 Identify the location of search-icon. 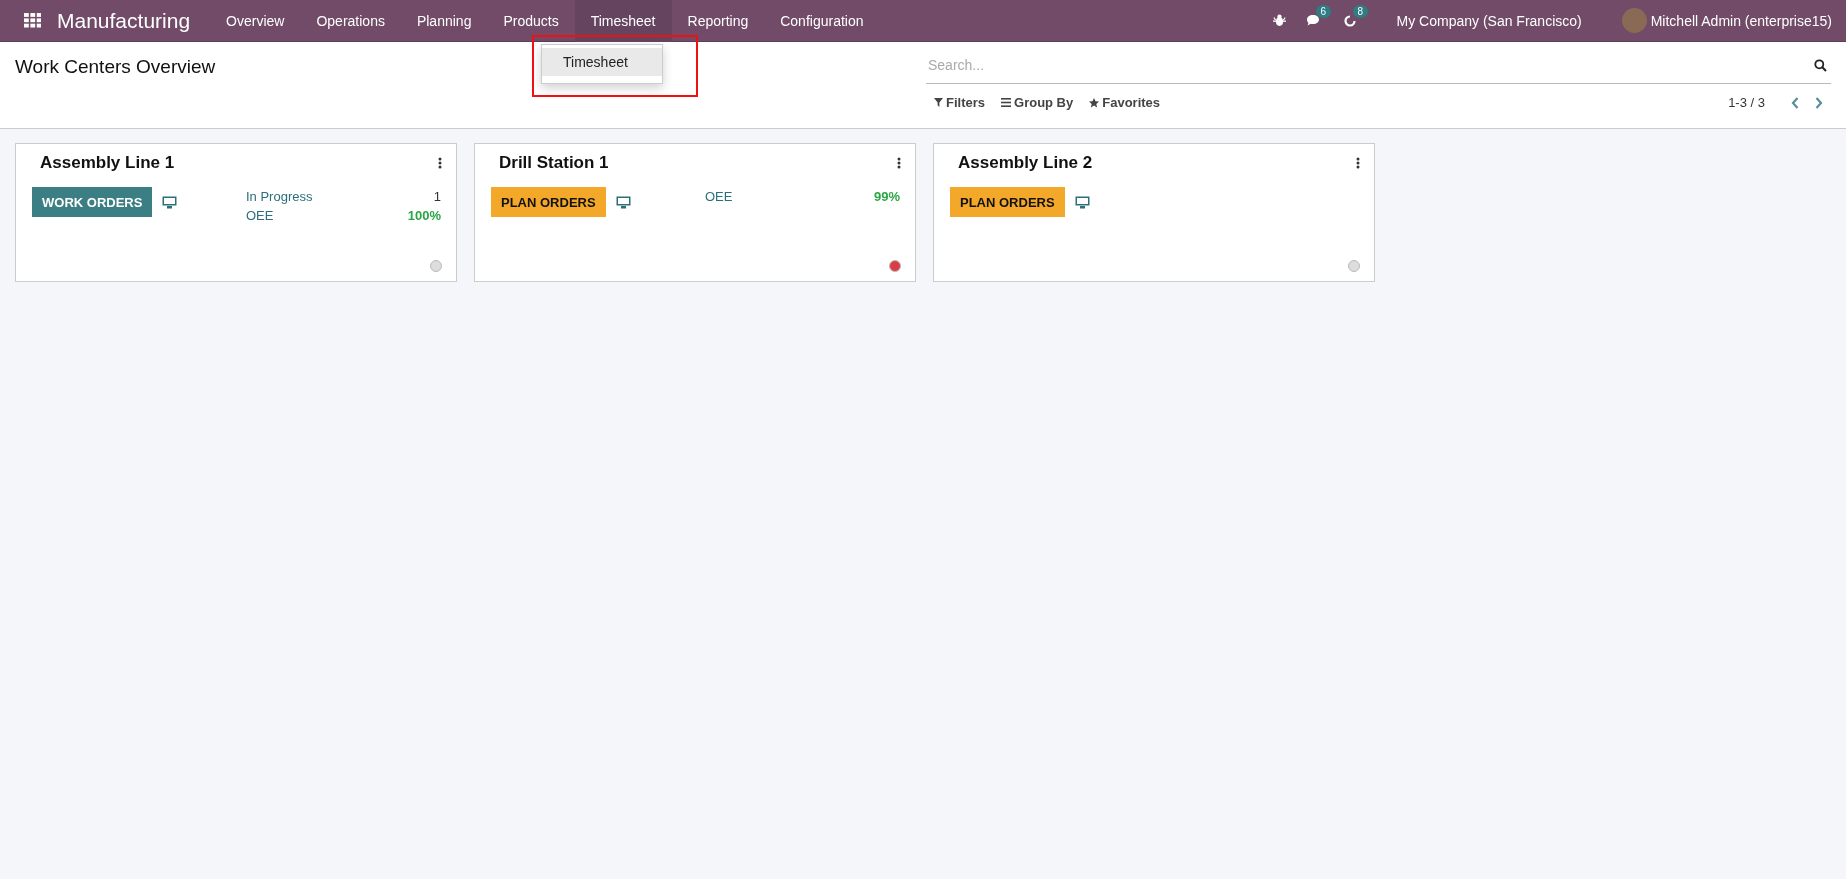
(1820, 65).